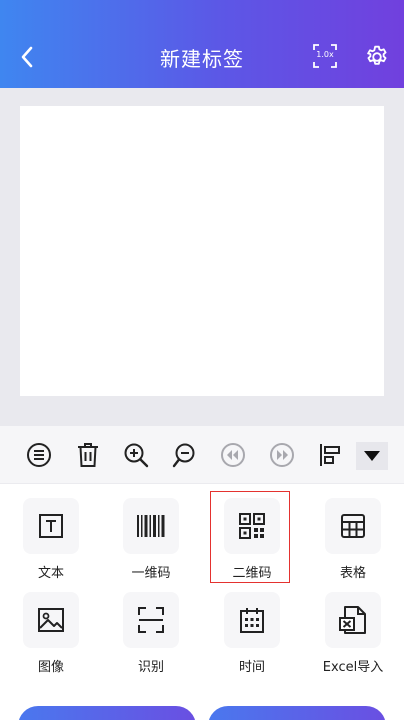  I want to click on tile-label: 识别, so click(150, 667).